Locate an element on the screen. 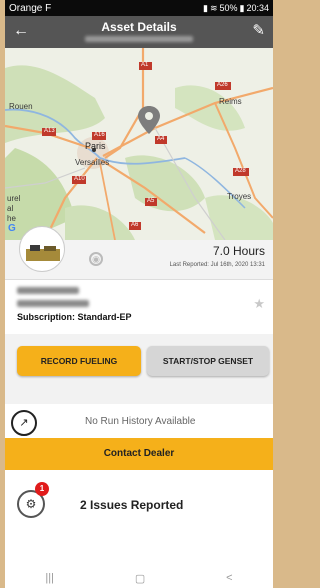 This screenshot has width=320, height=588. run-hours: 7.0 Hours is located at coordinates (238, 251).